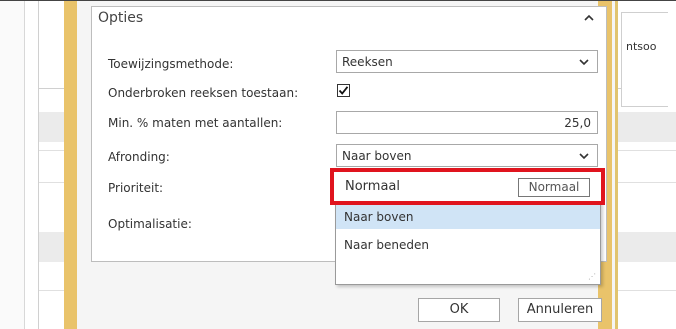 The height and width of the screenshot is (329, 676). What do you see at coordinates (70, 165) in the screenshot?
I see `dialog-left-gutter` at bounding box center [70, 165].